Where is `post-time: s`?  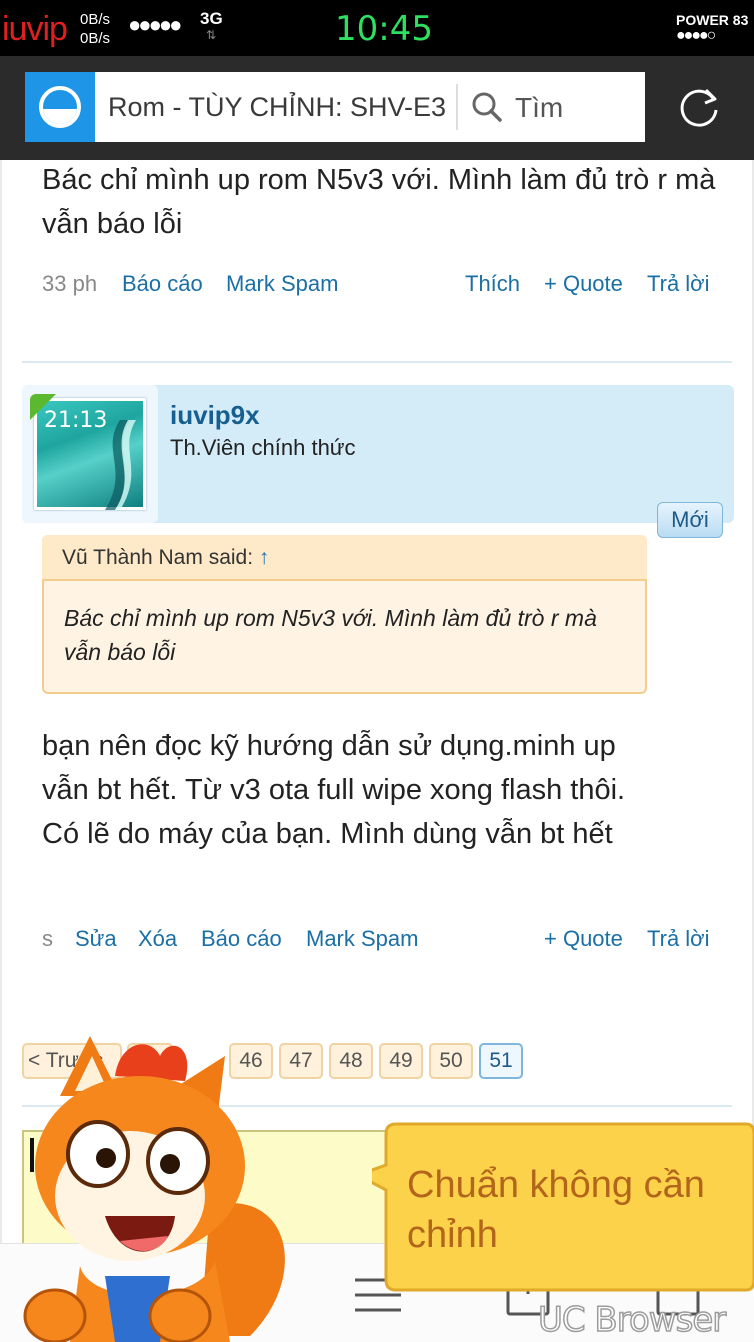 post-time: s is located at coordinates (47, 939).